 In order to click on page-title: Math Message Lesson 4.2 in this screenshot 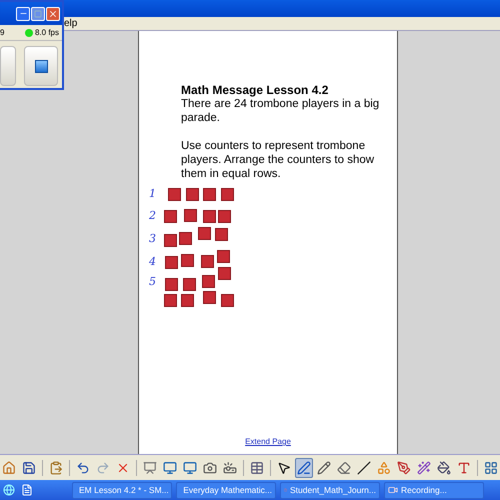, I will do `click(254, 90)`.